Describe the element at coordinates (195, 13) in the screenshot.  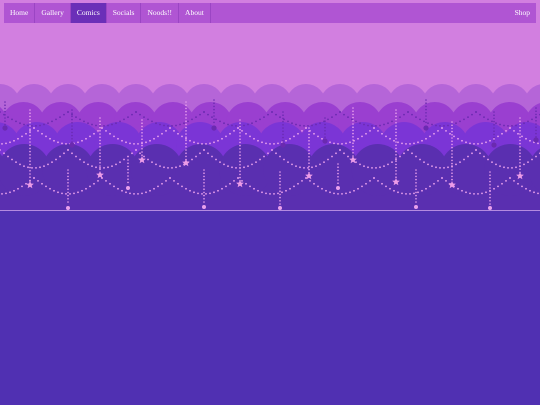
I see `nav-about-link: About` at that location.